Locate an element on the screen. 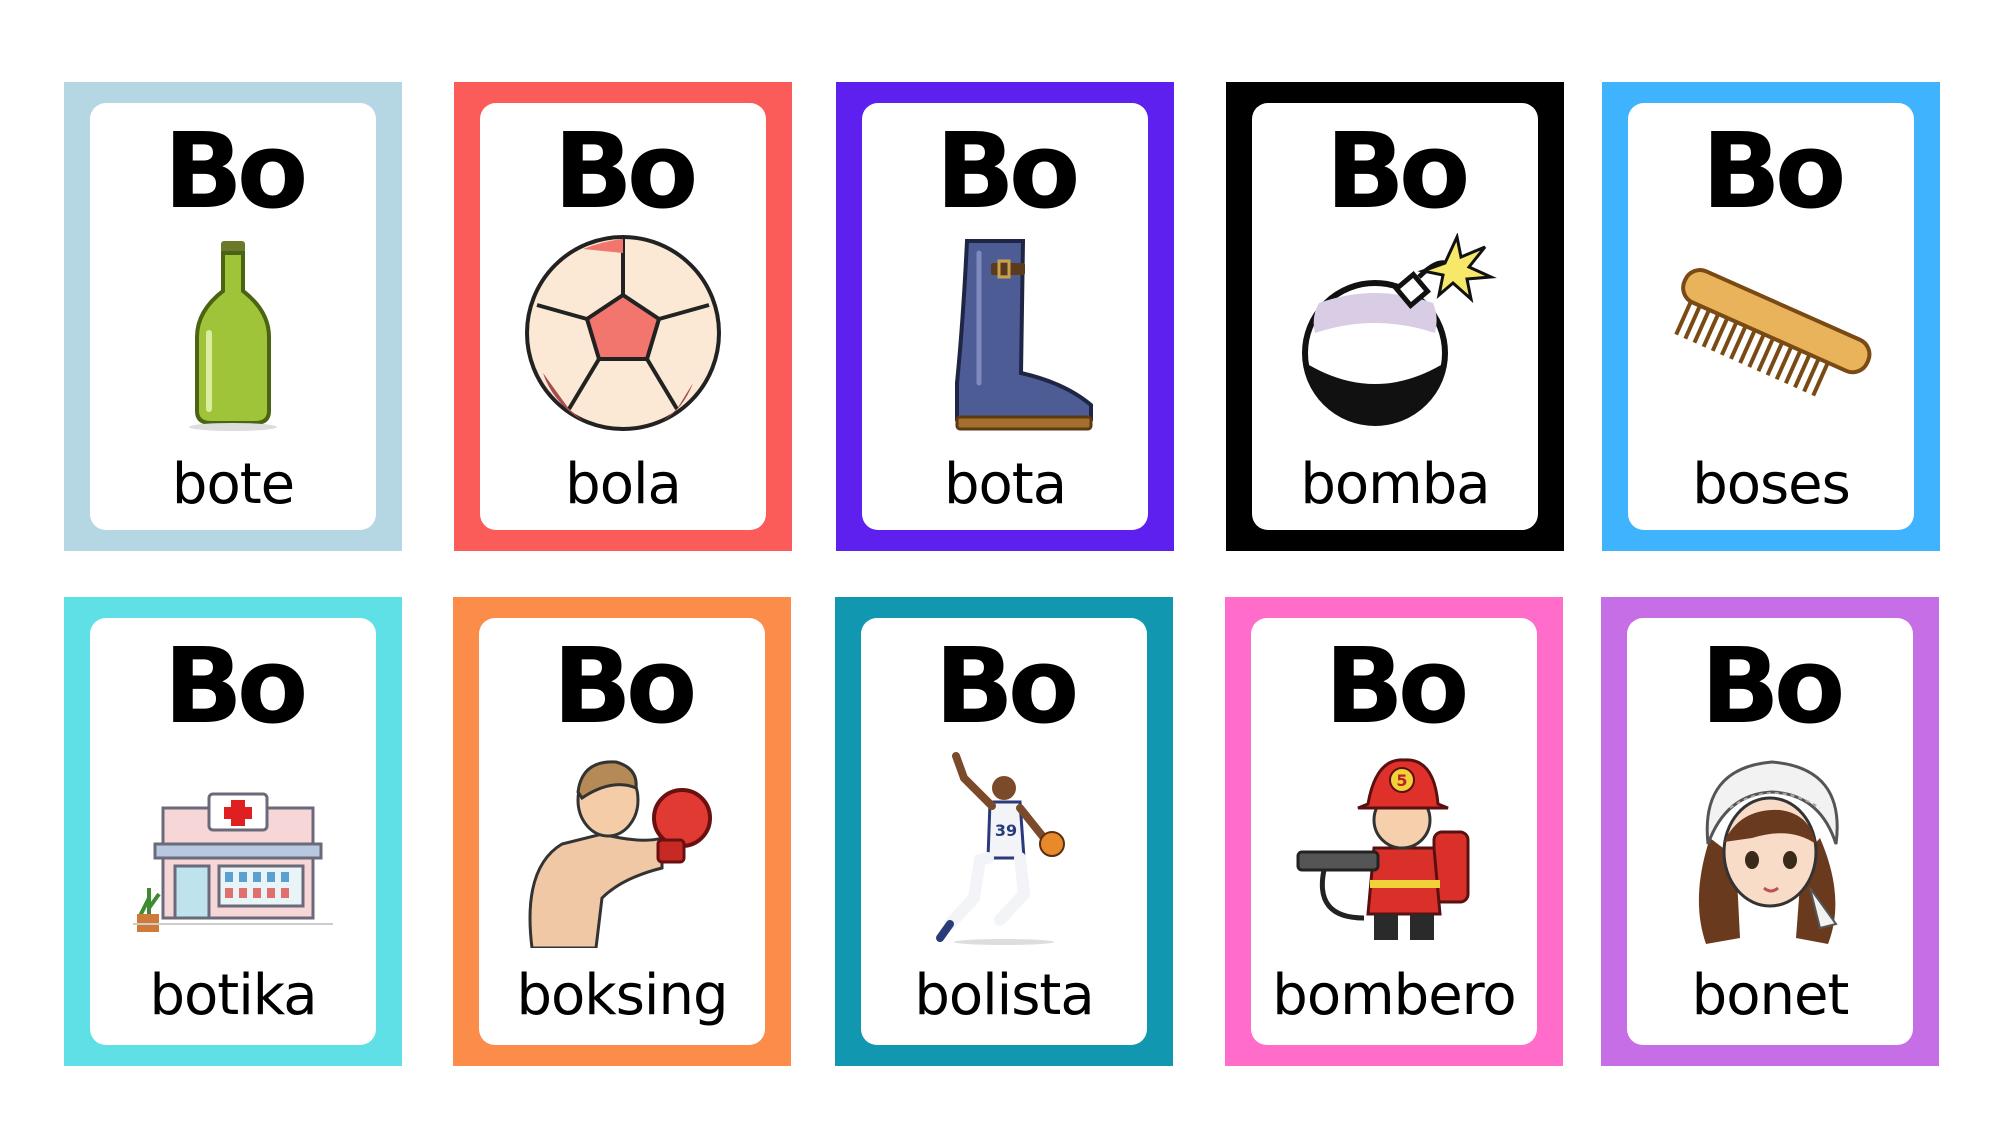  card-face: Bo bote is located at coordinates (233, 316).